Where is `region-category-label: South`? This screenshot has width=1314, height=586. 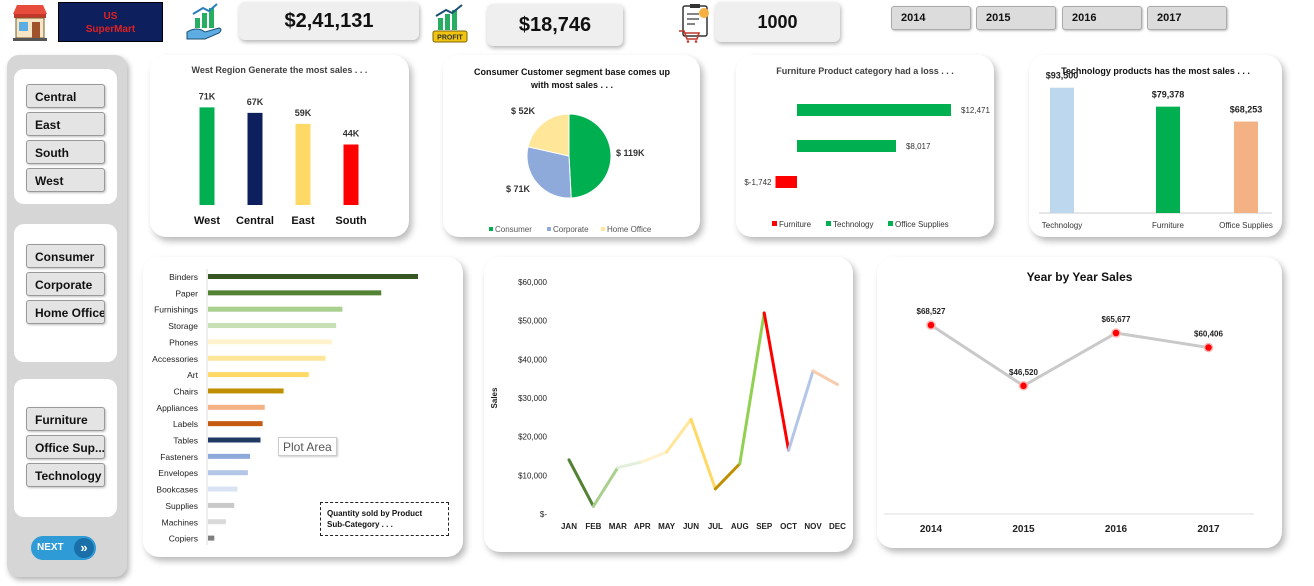 region-category-label: South is located at coordinates (350, 221).